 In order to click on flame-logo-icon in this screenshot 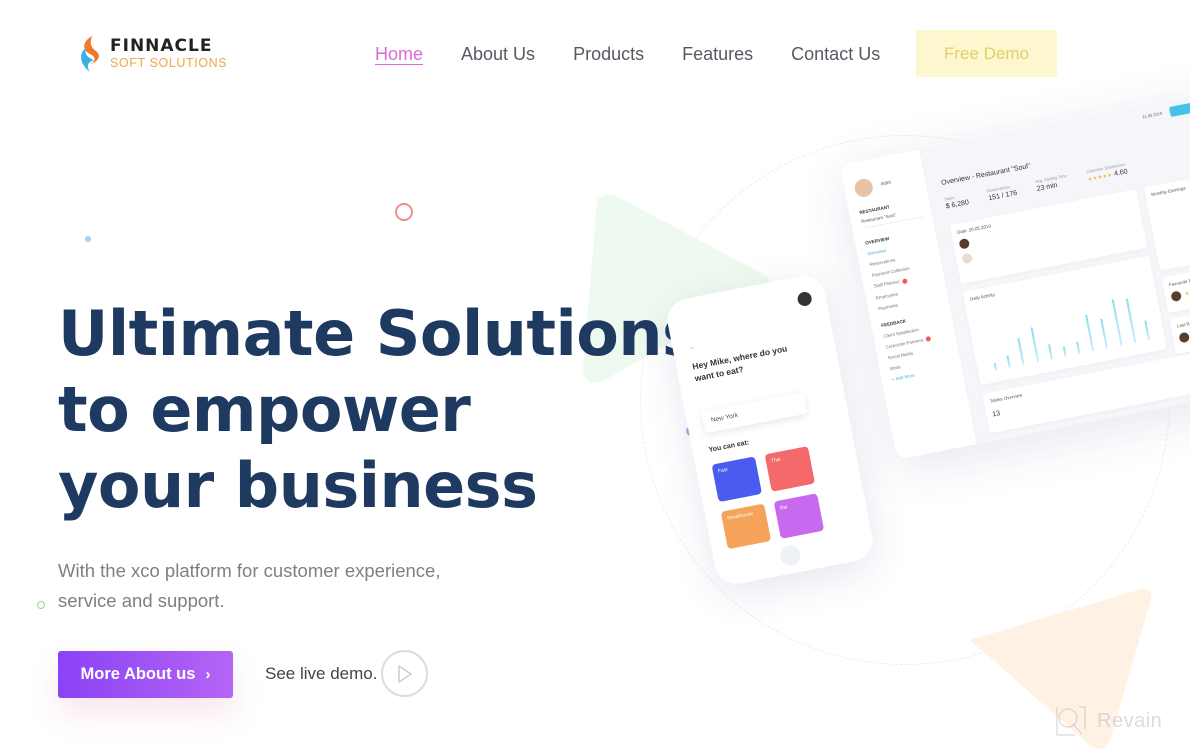, I will do `click(90, 54)`.